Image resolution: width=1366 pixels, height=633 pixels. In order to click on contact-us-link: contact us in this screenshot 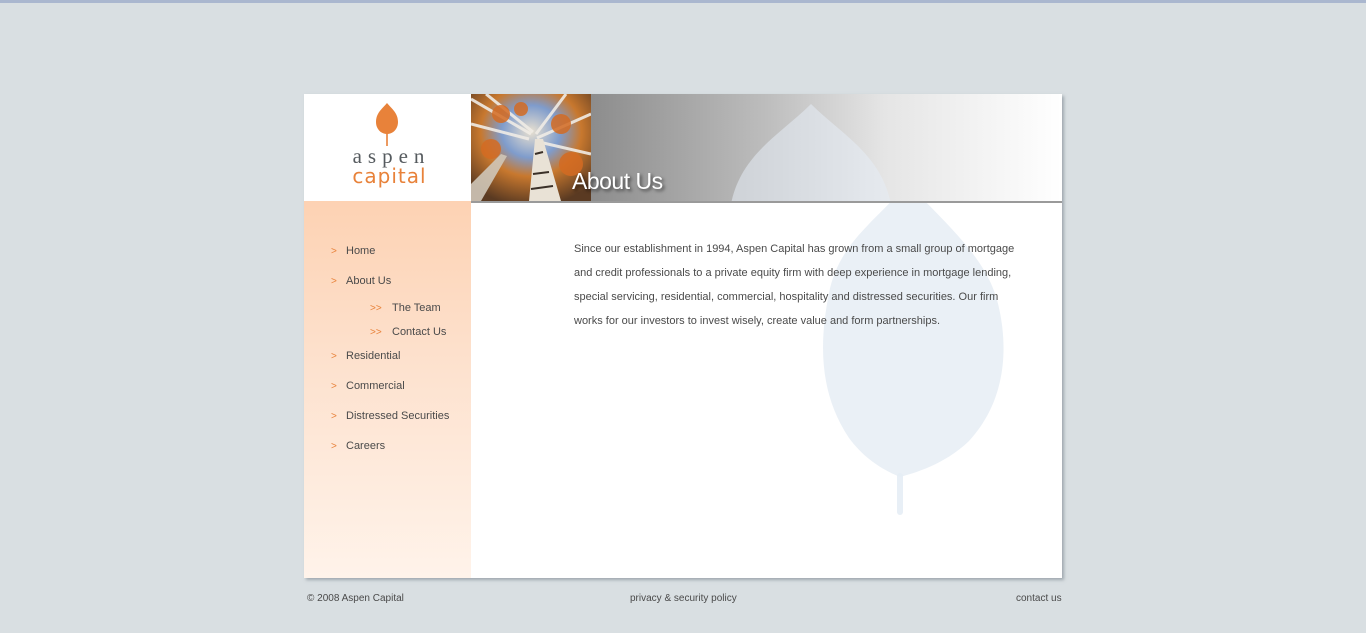, I will do `click(1039, 598)`.